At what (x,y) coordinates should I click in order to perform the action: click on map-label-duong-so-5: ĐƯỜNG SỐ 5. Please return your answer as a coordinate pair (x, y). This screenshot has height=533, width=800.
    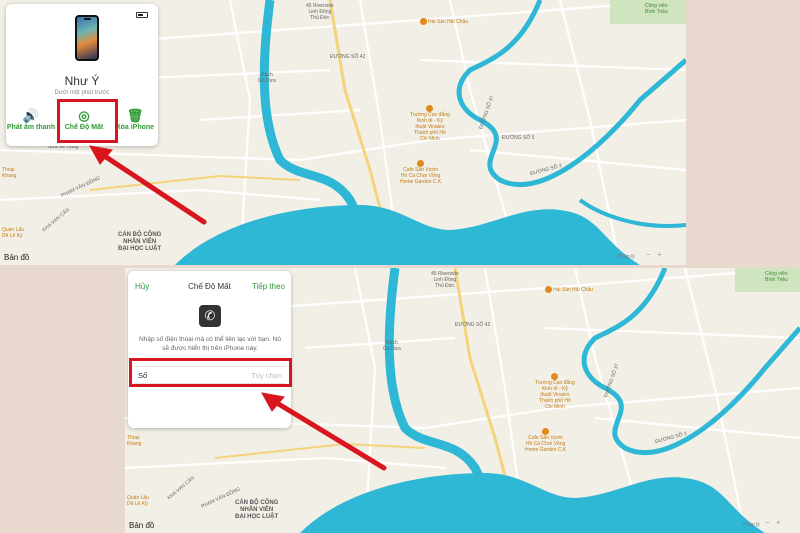
    Looking at the image, I should click on (518, 138).